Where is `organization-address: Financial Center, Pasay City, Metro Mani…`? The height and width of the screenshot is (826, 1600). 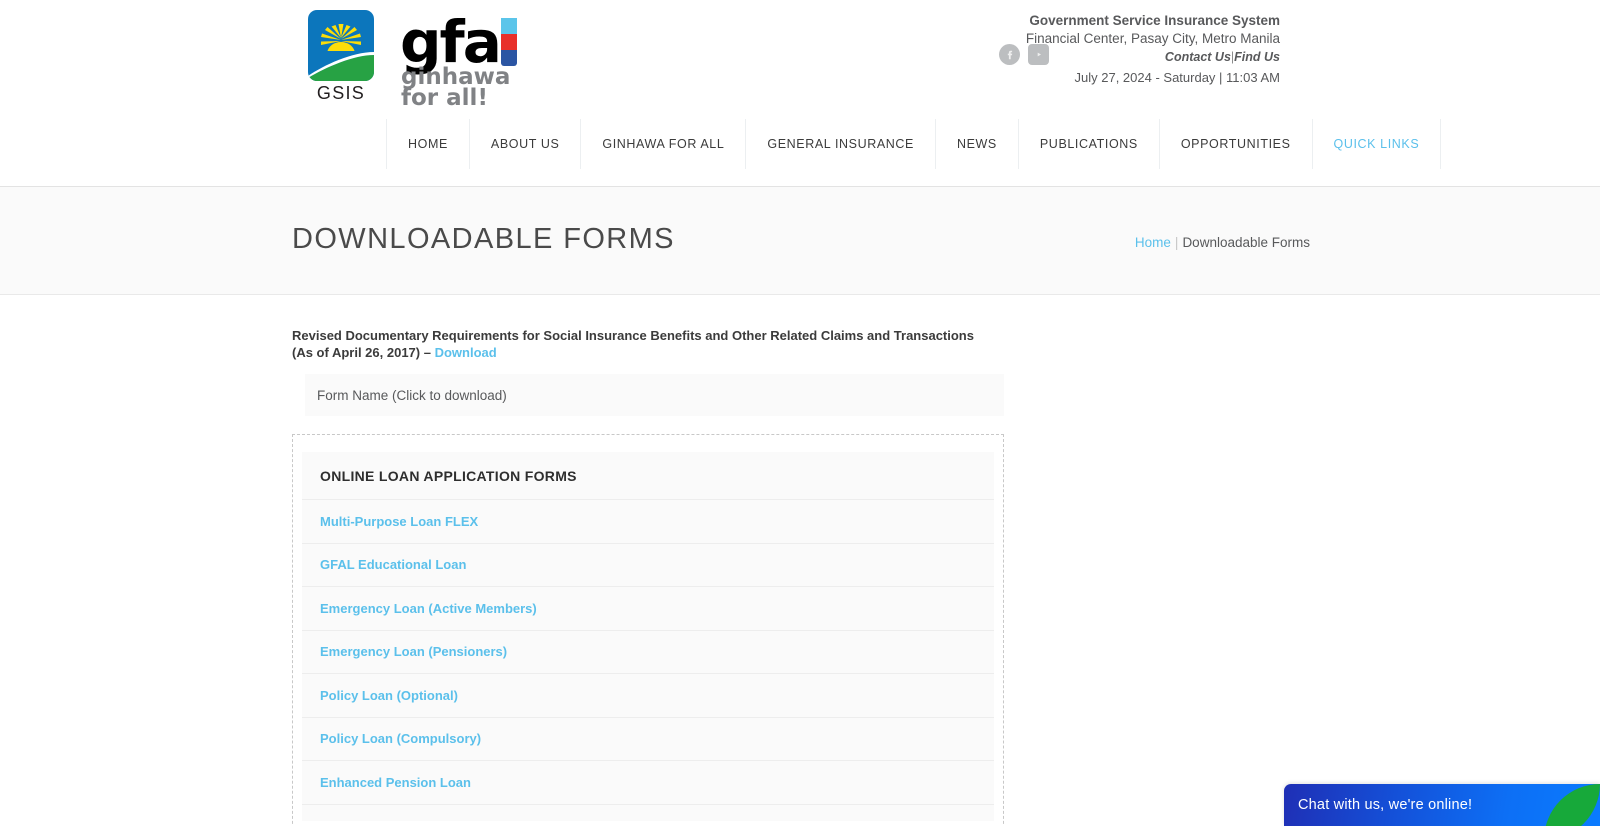
organization-address: Financial Center, Pasay City, Metro Mani… is located at coordinates (1152, 38).